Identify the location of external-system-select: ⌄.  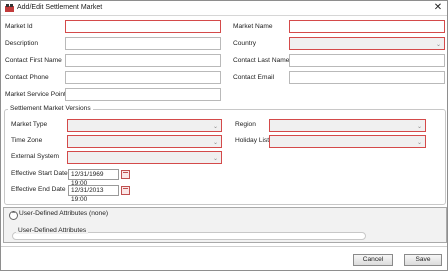
(144, 157).